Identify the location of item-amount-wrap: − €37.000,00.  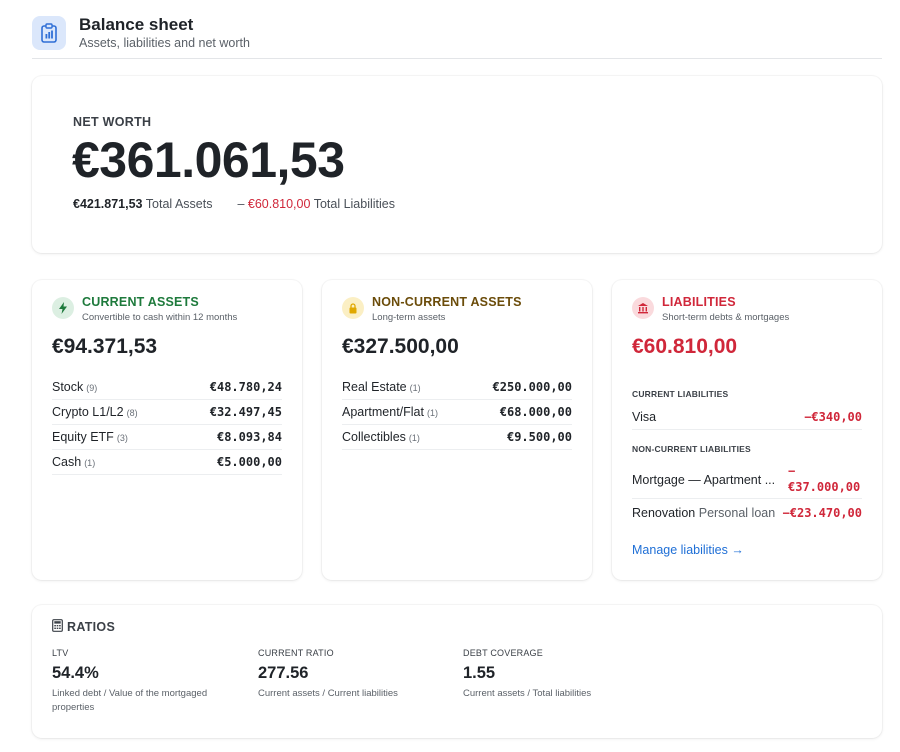
(825, 480).